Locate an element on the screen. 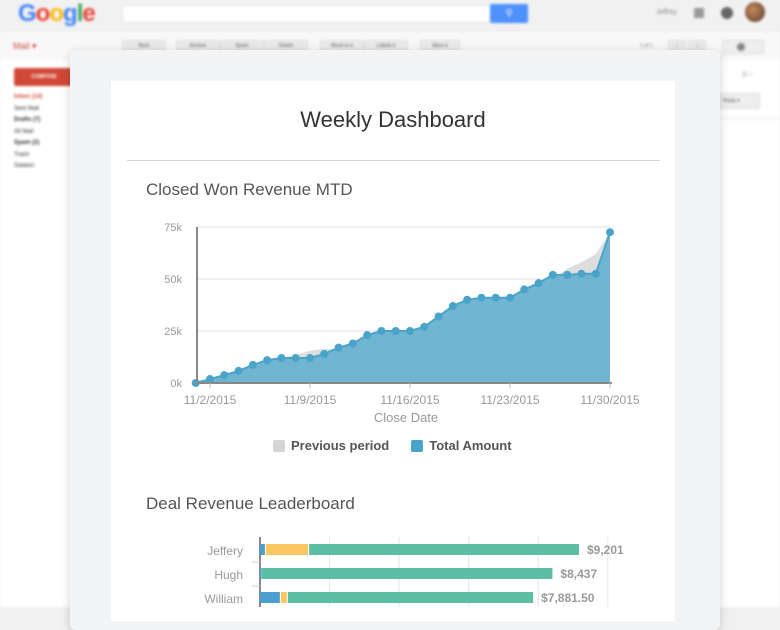 This screenshot has height=630, width=780. bar-total-label: $9,201 is located at coordinates (605, 550).